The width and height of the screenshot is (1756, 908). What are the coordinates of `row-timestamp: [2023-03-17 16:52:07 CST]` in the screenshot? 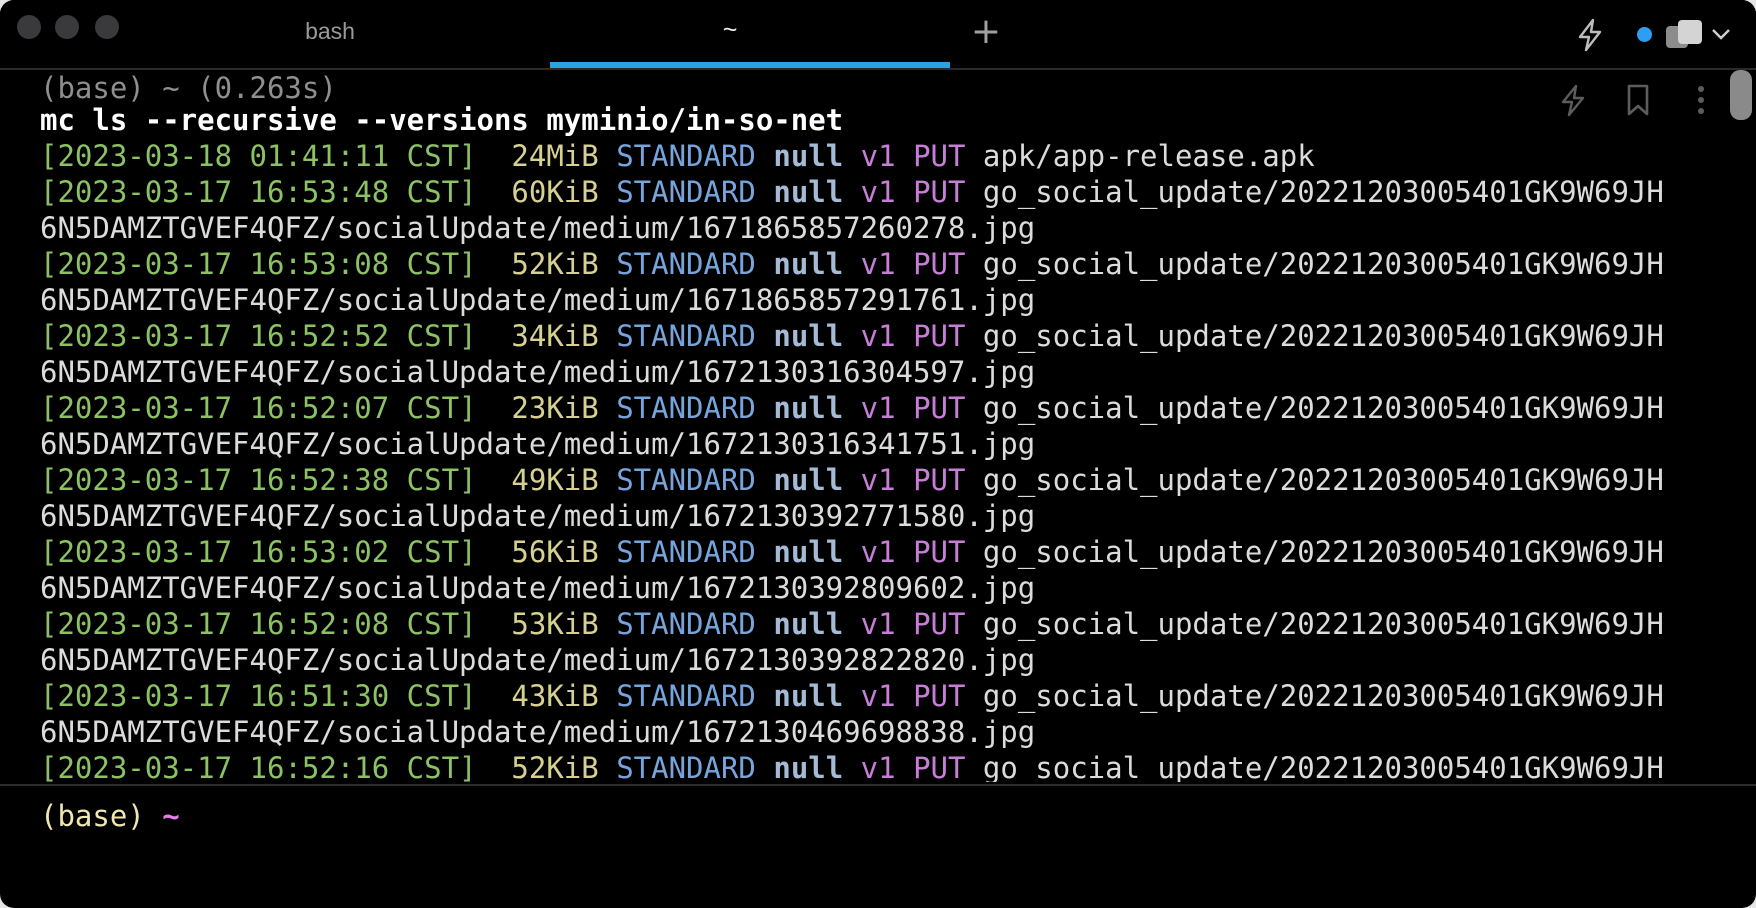 It's located at (258, 408).